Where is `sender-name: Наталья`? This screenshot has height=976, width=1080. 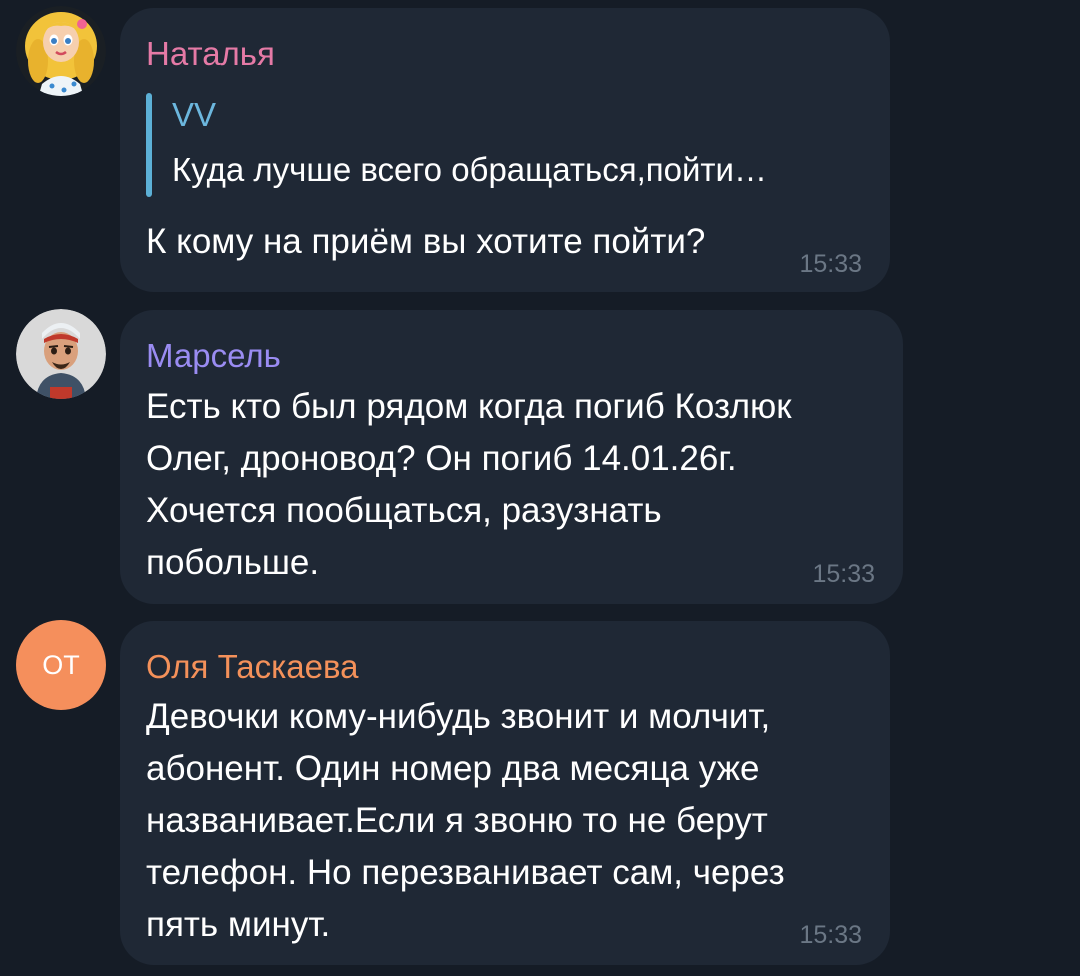 sender-name: Наталья is located at coordinates (210, 54).